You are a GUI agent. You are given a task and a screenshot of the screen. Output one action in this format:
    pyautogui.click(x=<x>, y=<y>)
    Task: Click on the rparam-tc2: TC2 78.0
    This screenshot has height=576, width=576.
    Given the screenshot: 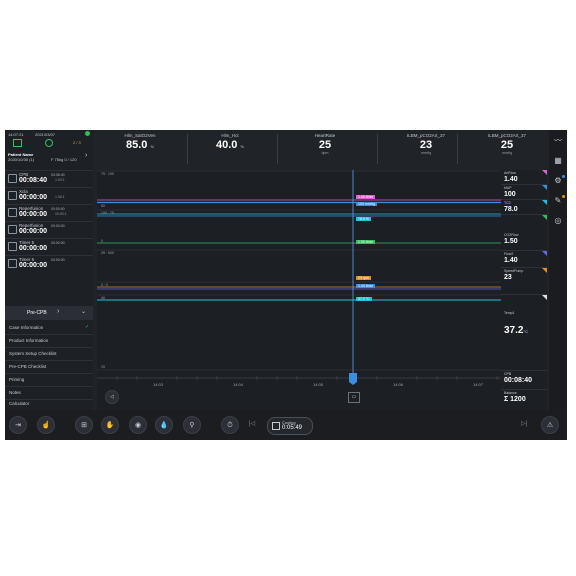 What is the action you would take?
    pyautogui.click(x=524, y=207)
    